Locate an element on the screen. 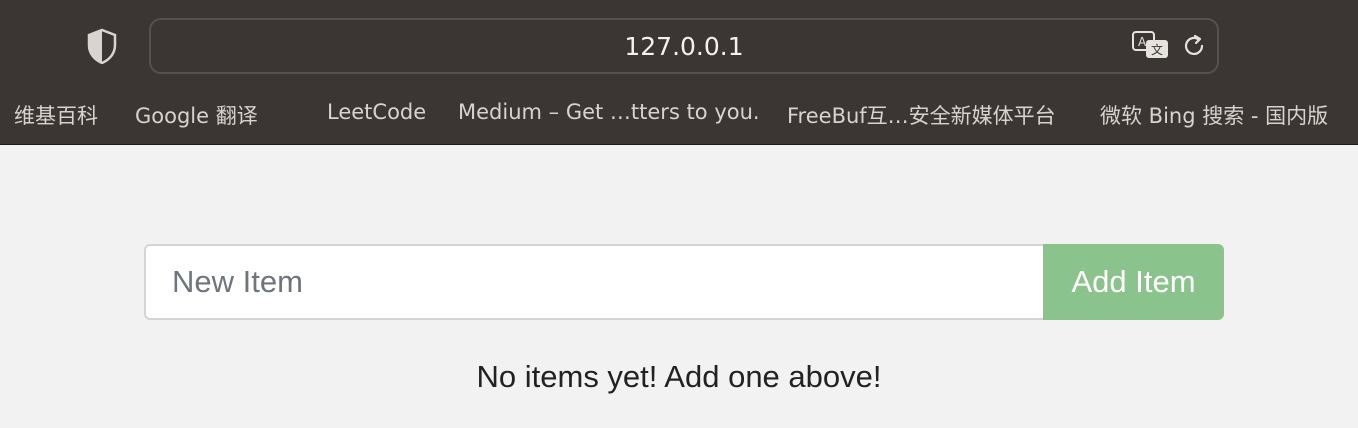  bookmark-bing: 微软 Bing 搜索 - 国内版 is located at coordinates (1214, 115).